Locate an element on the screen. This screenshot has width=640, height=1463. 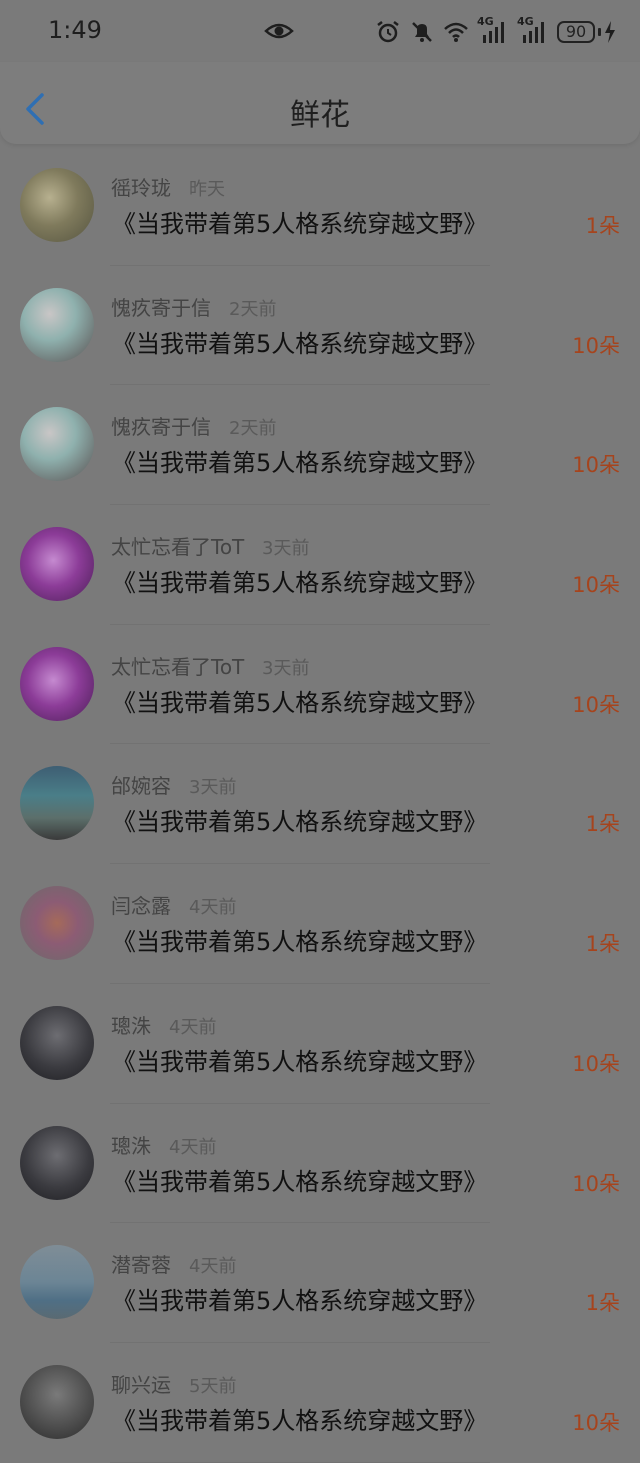
list-item: 潜寄蓉 4天前 《当我带着第5人格系统穿越文野》 1朵 is located at coordinates (320, 1283).